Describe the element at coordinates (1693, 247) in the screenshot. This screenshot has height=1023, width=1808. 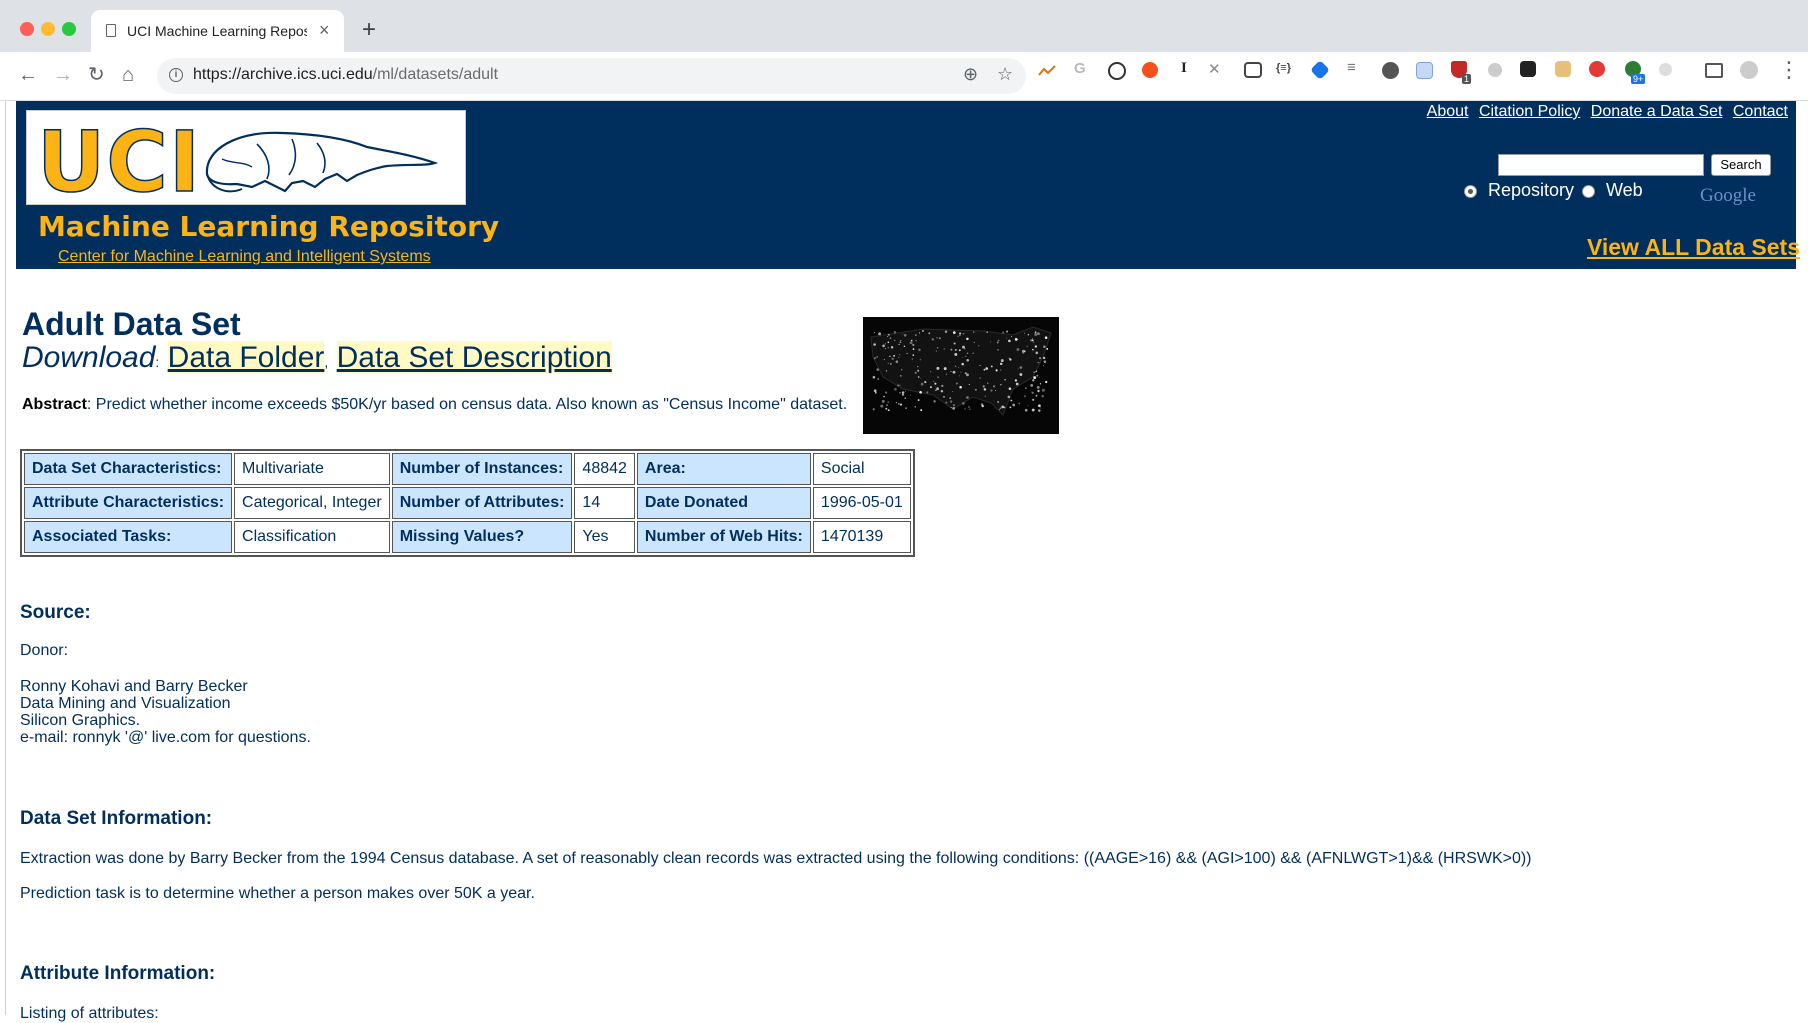
I see `view-all-datasets-link: View ALL Data Sets` at that location.